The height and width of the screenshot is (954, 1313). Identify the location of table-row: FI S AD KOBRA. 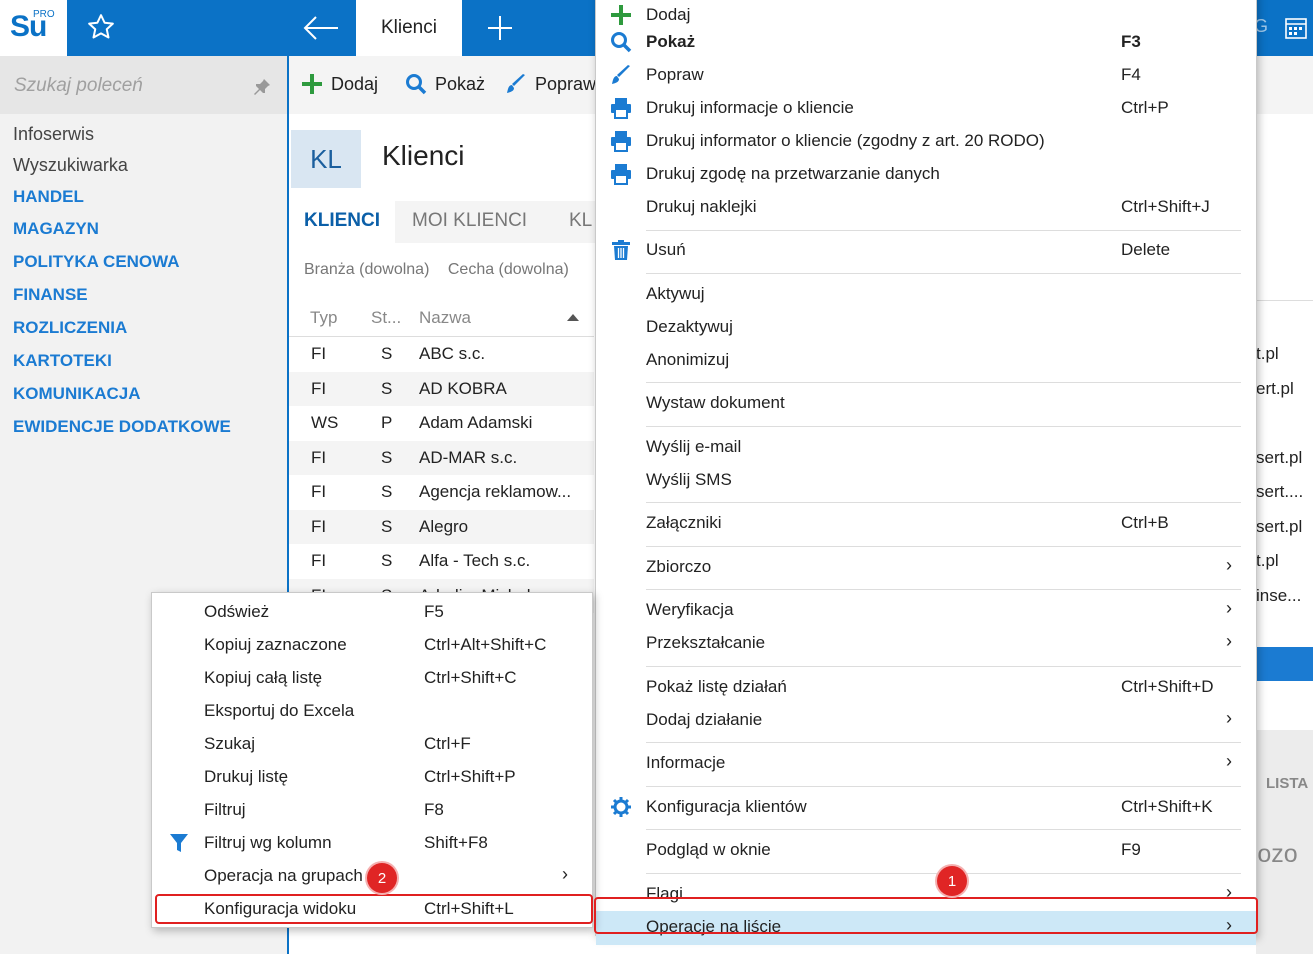
(441, 388).